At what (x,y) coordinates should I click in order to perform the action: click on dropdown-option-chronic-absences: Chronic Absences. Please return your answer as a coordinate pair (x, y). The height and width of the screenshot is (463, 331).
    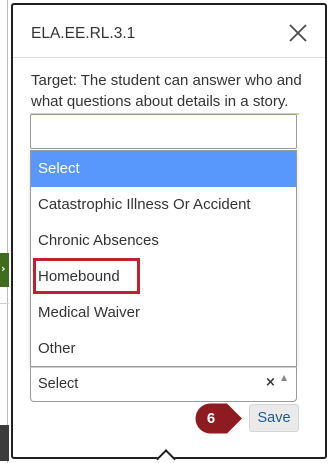
    Looking at the image, I should click on (163, 241).